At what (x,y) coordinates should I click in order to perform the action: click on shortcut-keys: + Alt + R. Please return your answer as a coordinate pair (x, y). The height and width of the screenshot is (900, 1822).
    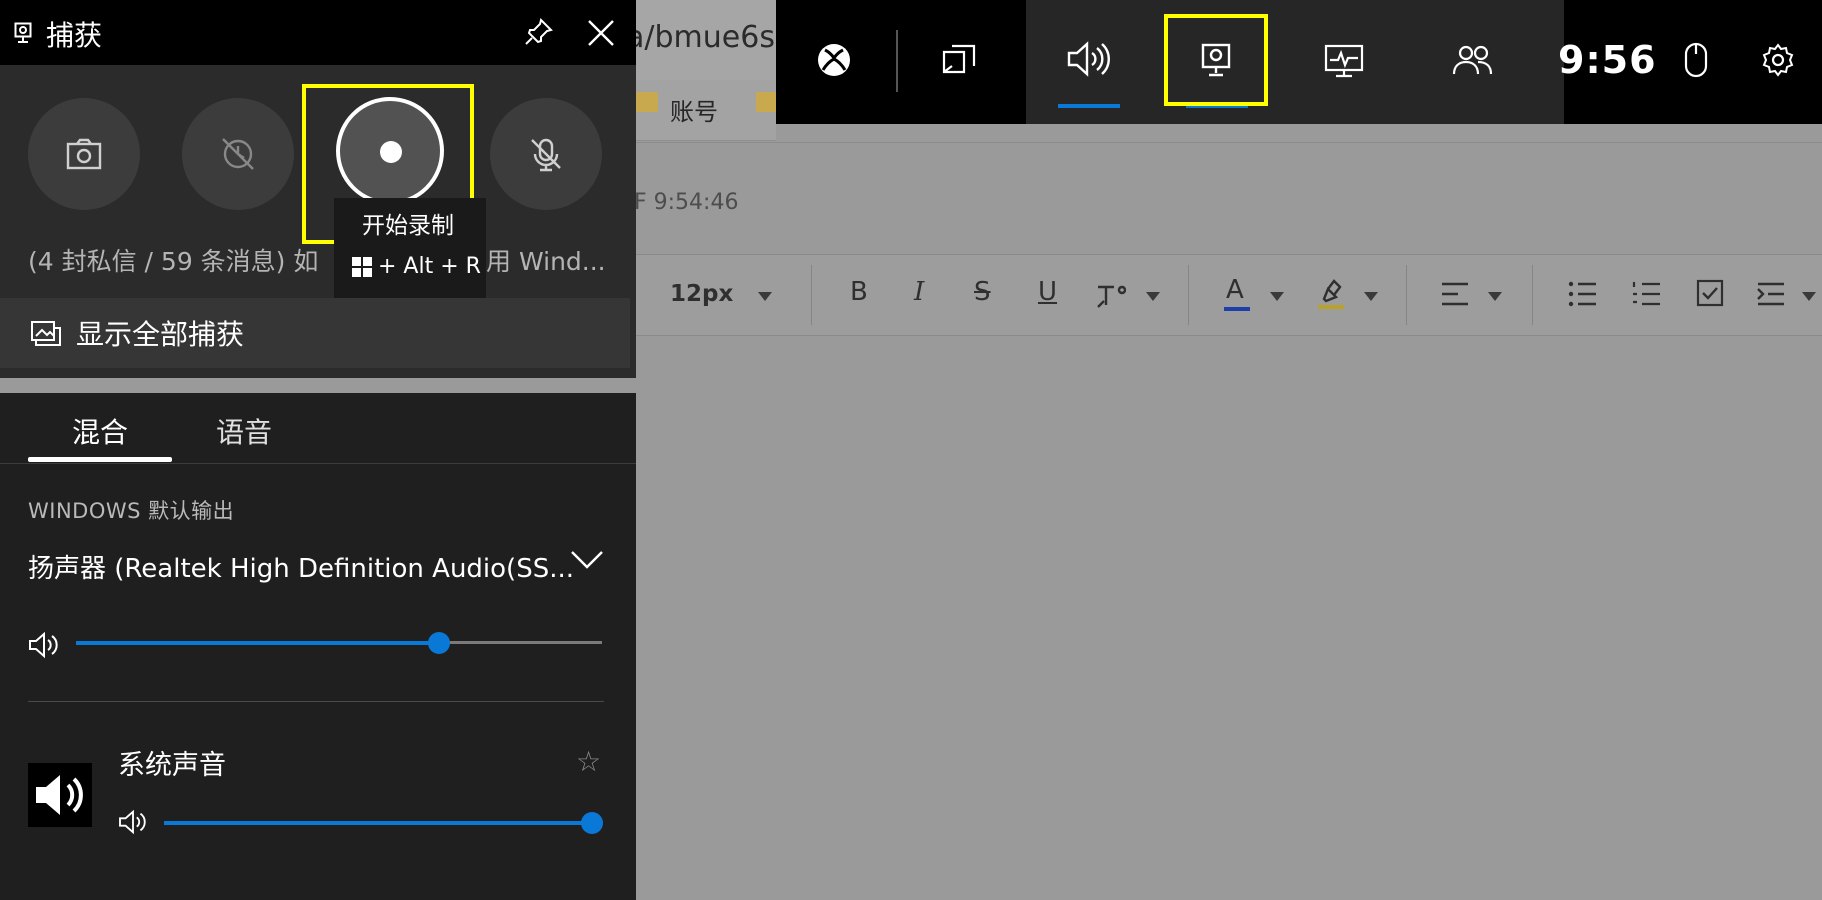
    Looking at the image, I should click on (429, 266).